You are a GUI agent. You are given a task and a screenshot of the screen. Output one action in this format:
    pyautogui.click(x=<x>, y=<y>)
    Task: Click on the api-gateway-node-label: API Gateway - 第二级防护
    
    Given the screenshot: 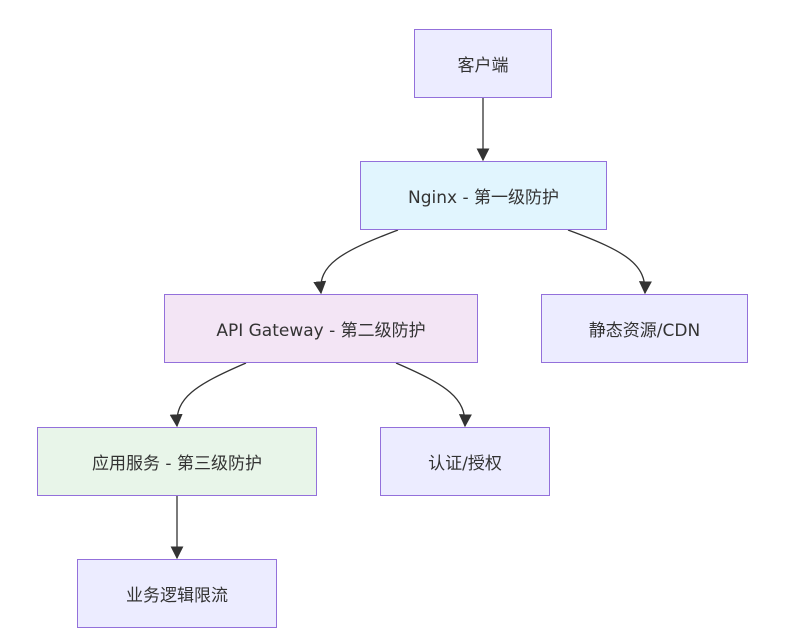 What is the action you would take?
    pyautogui.click(x=321, y=331)
    